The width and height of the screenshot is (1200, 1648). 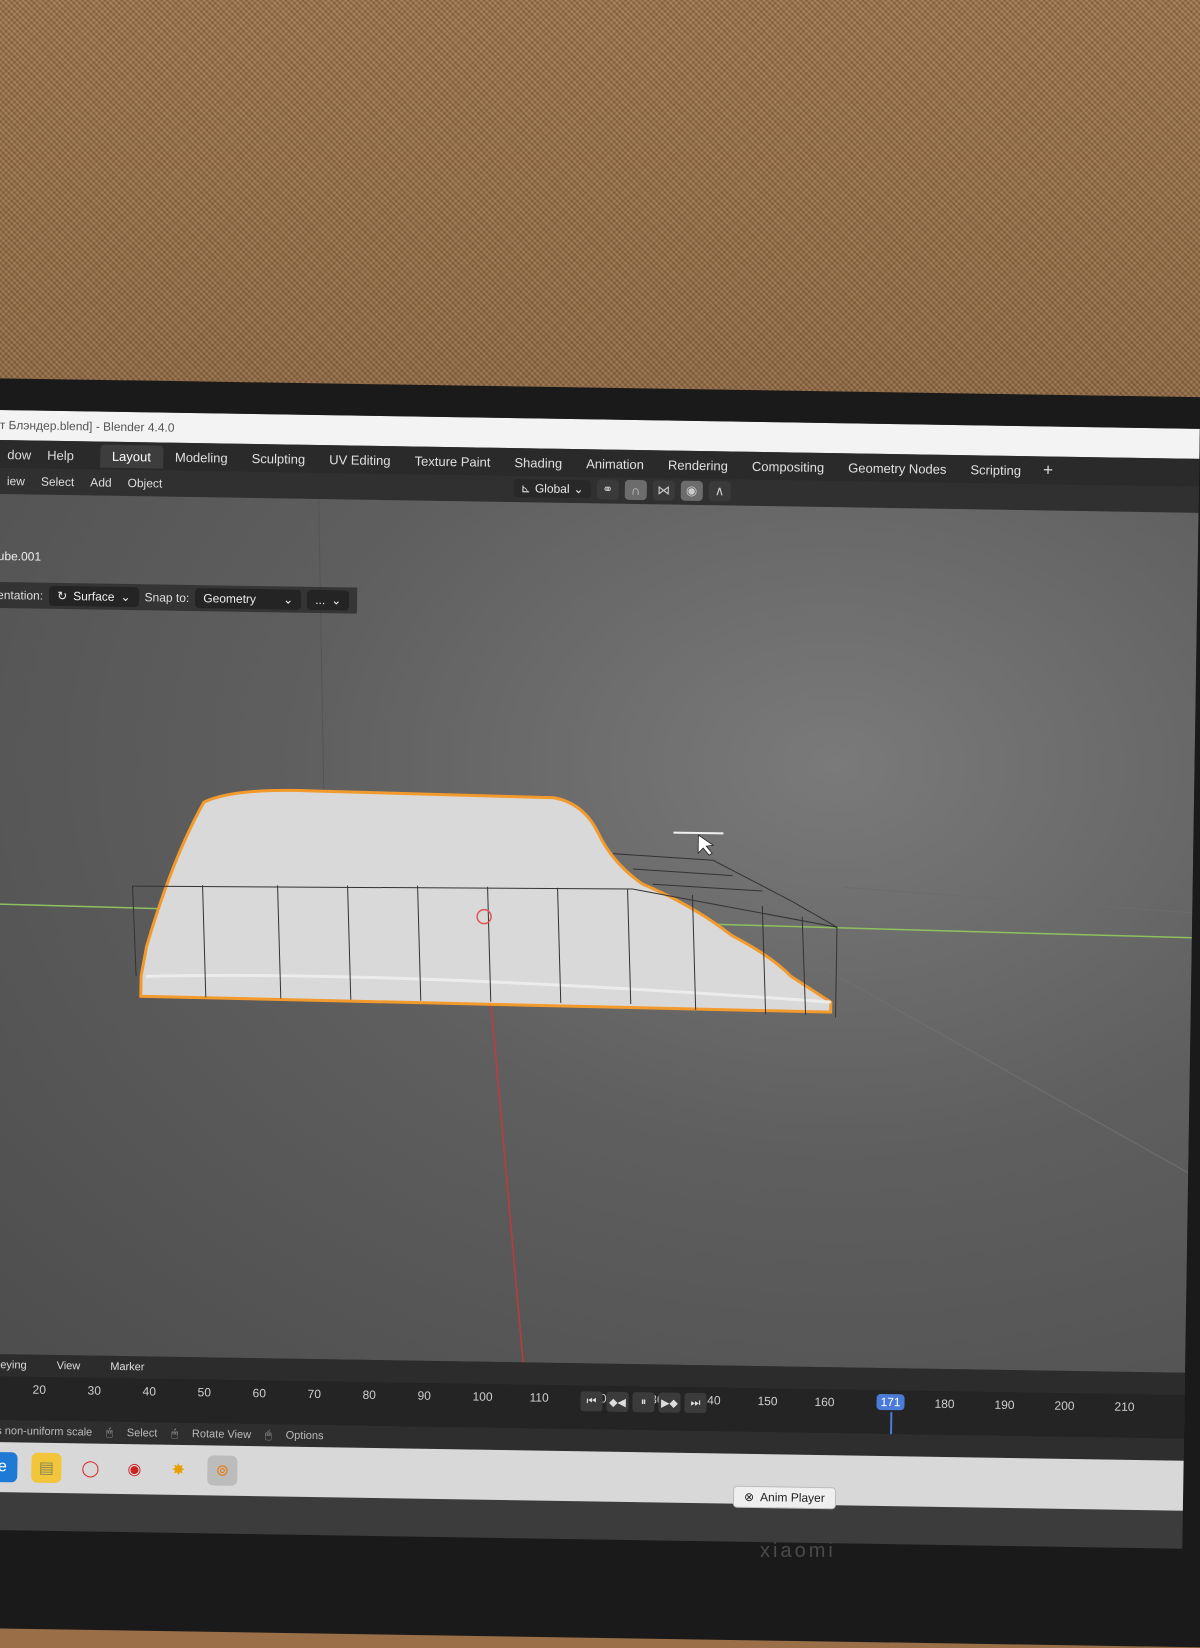 What do you see at coordinates (607, 489) in the screenshot?
I see `pivot-point-icon: ⚭` at bounding box center [607, 489].